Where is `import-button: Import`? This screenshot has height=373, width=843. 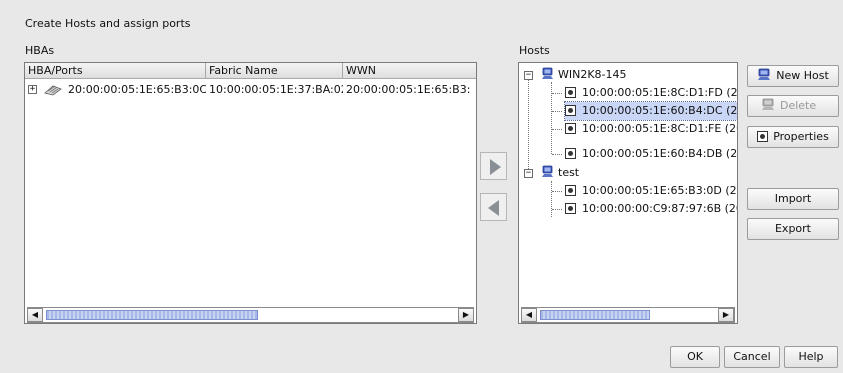
import-button: Import is located at coordinates (793, 199).